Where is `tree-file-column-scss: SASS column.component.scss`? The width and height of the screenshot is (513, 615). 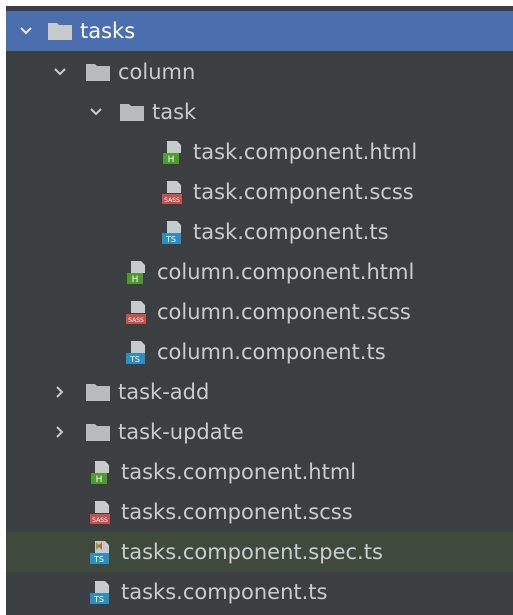
tree-file-column-scss: SASS column.component.scss is located at coordinates (259, 312).